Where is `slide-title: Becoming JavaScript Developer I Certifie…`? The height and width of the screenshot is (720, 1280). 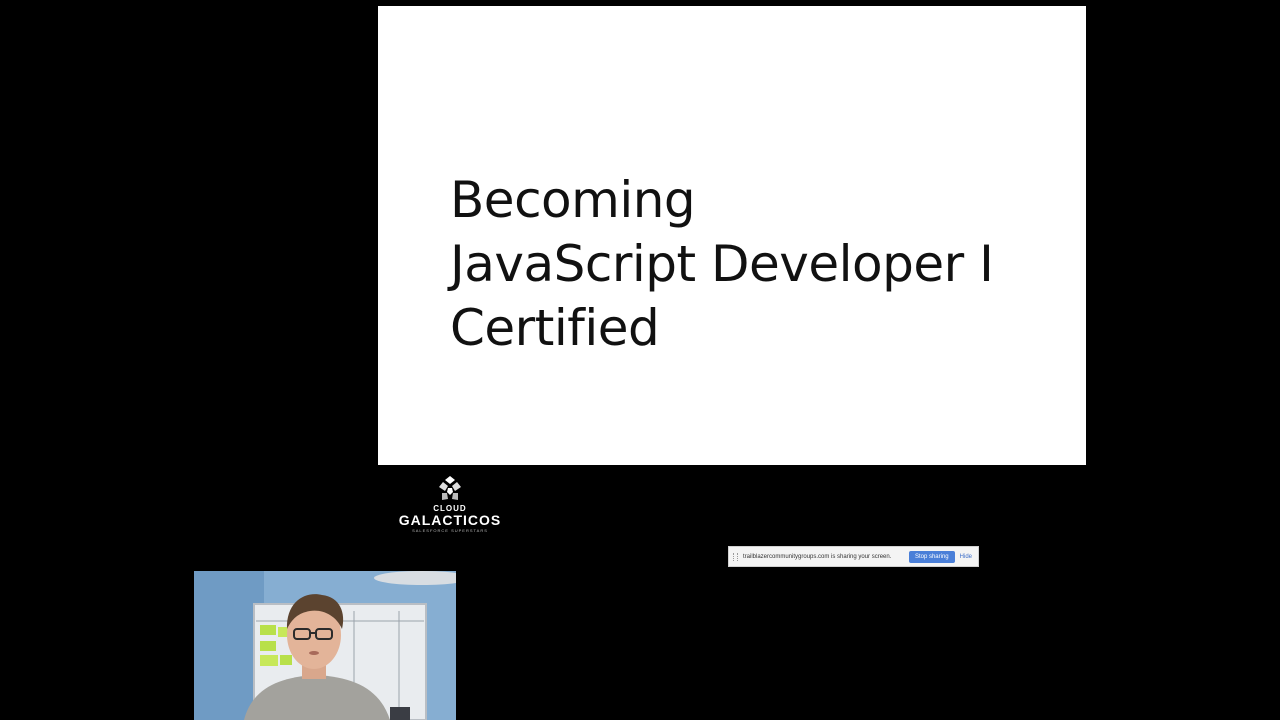 slide-title: Becoming JavaScript Developer I Certifie… is located at coordinates (722, 264).